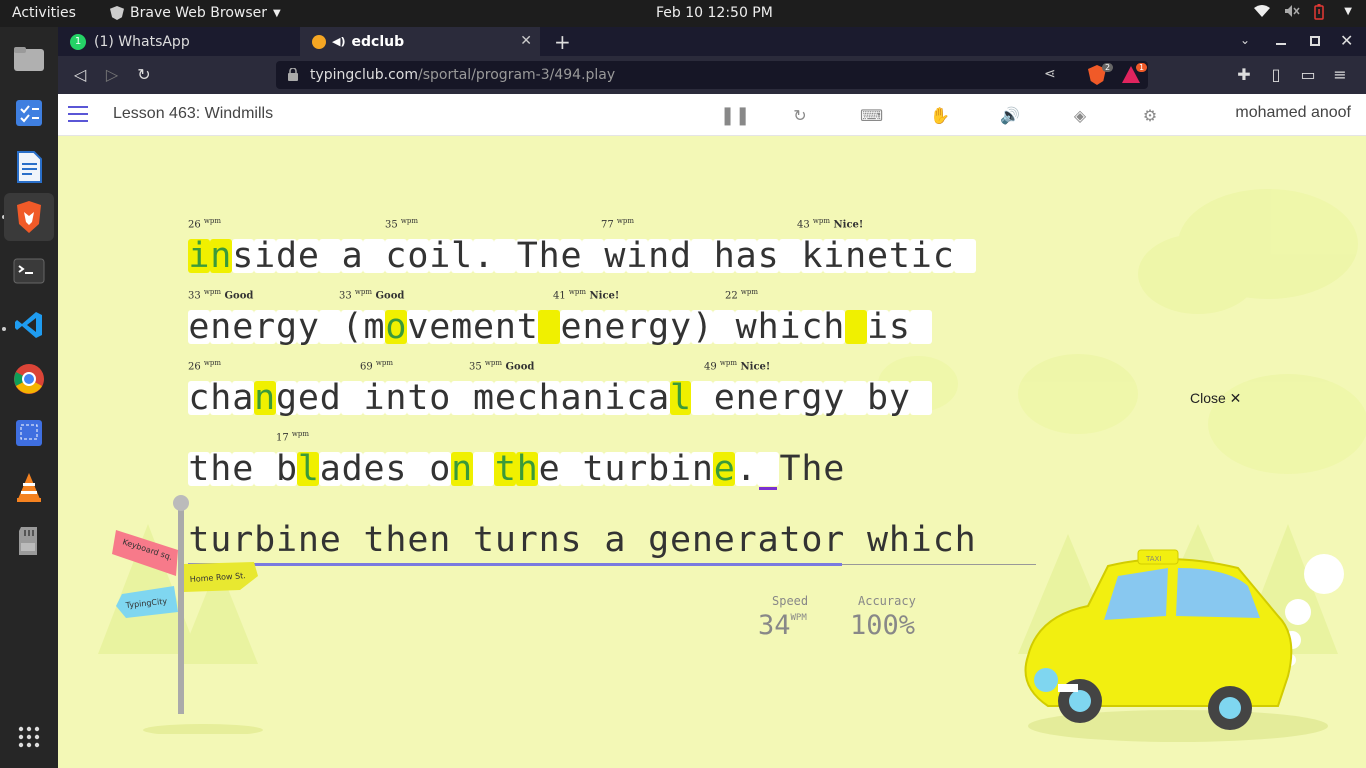 The image size is (1366, 768). Describe the element at coordinates (1150, 116) in the screenshot. I see `settings-gear-icon: ⚙` at that location.